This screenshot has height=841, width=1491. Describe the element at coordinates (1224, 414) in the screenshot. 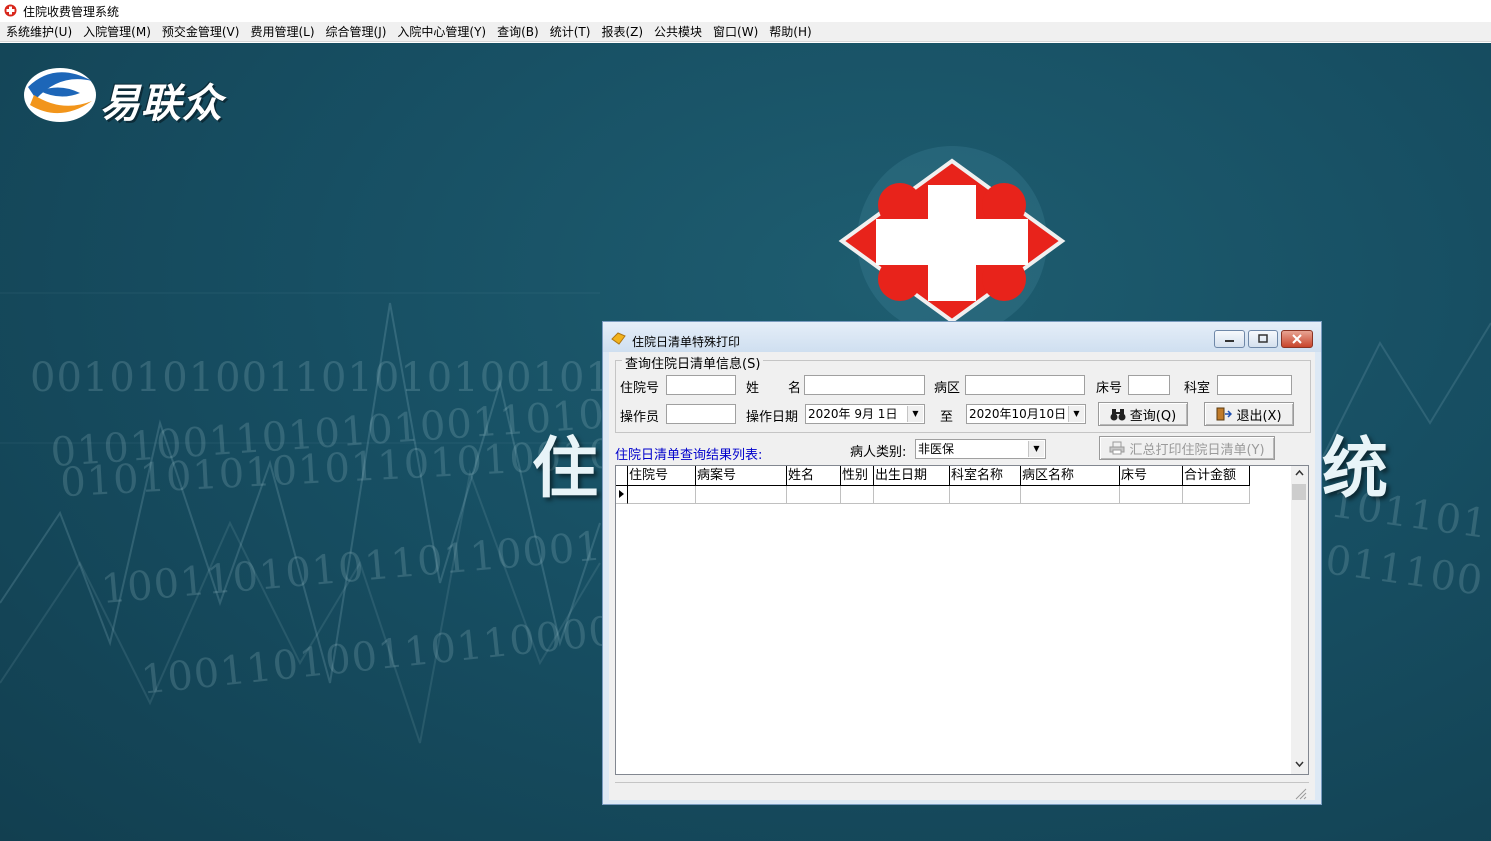

I see `exit-door-icon` at that location.